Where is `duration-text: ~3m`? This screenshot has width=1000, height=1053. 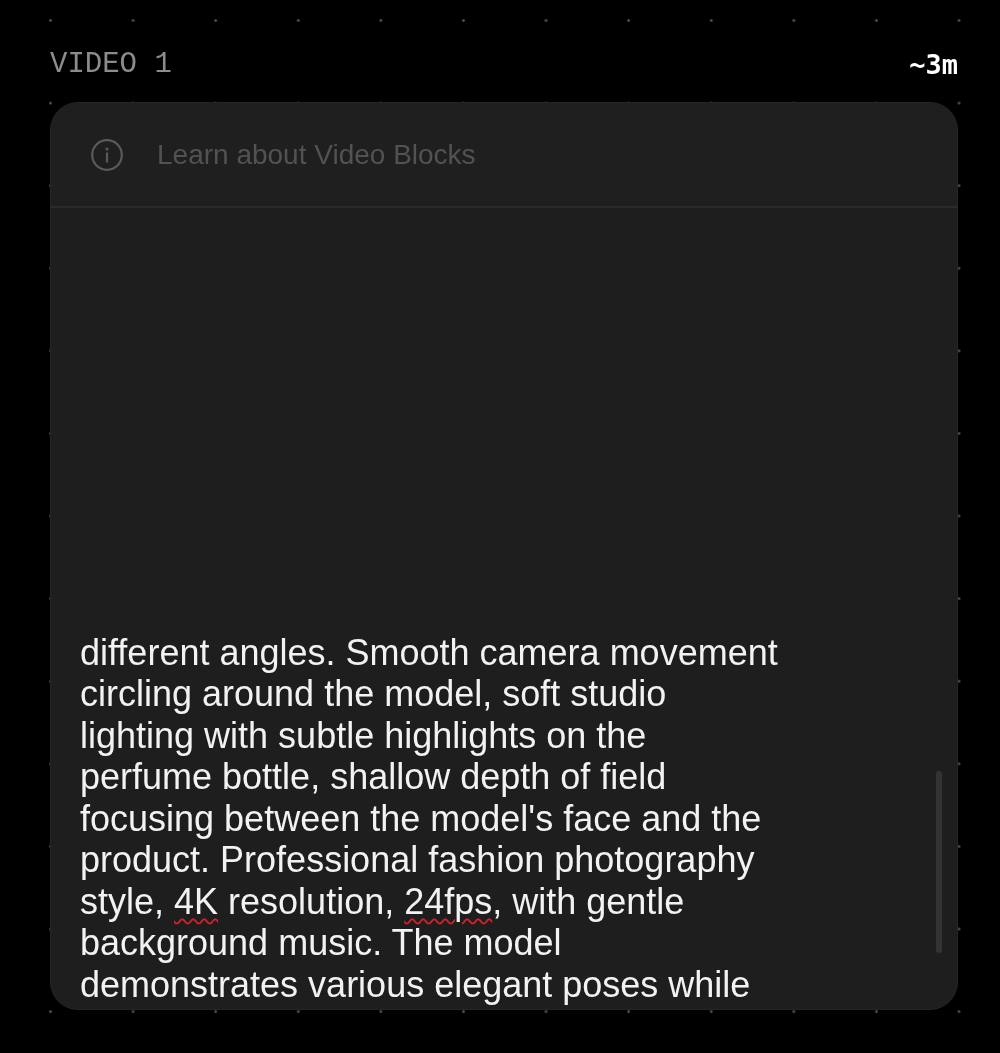
duration-text: ~3m is located at coordinates (933, 64).